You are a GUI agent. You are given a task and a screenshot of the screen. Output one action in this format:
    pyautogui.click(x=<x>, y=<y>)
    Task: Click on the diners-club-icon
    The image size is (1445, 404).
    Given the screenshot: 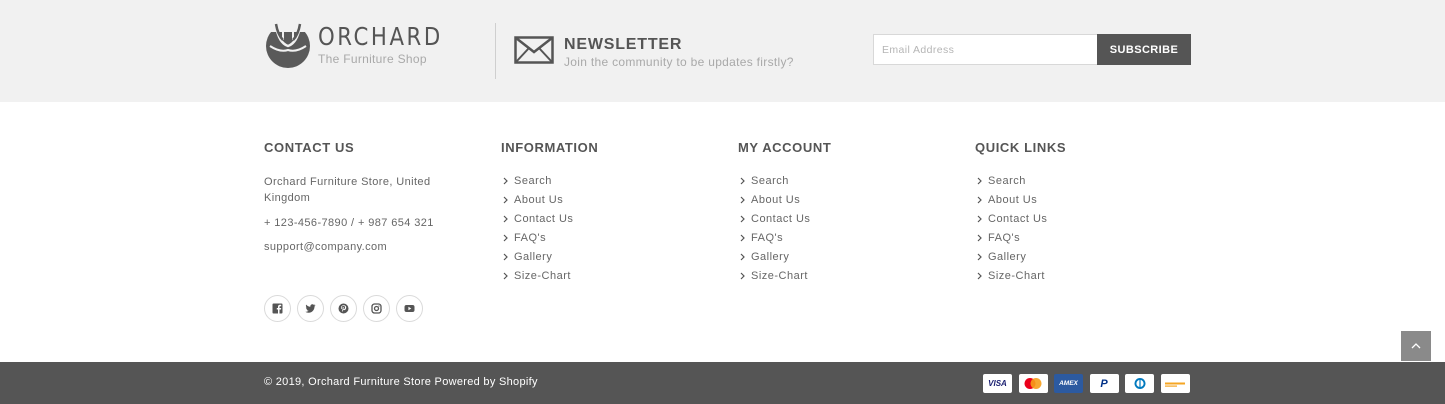 What is the action you would take?
    pyautogui.click(x=1139, y=383)
    